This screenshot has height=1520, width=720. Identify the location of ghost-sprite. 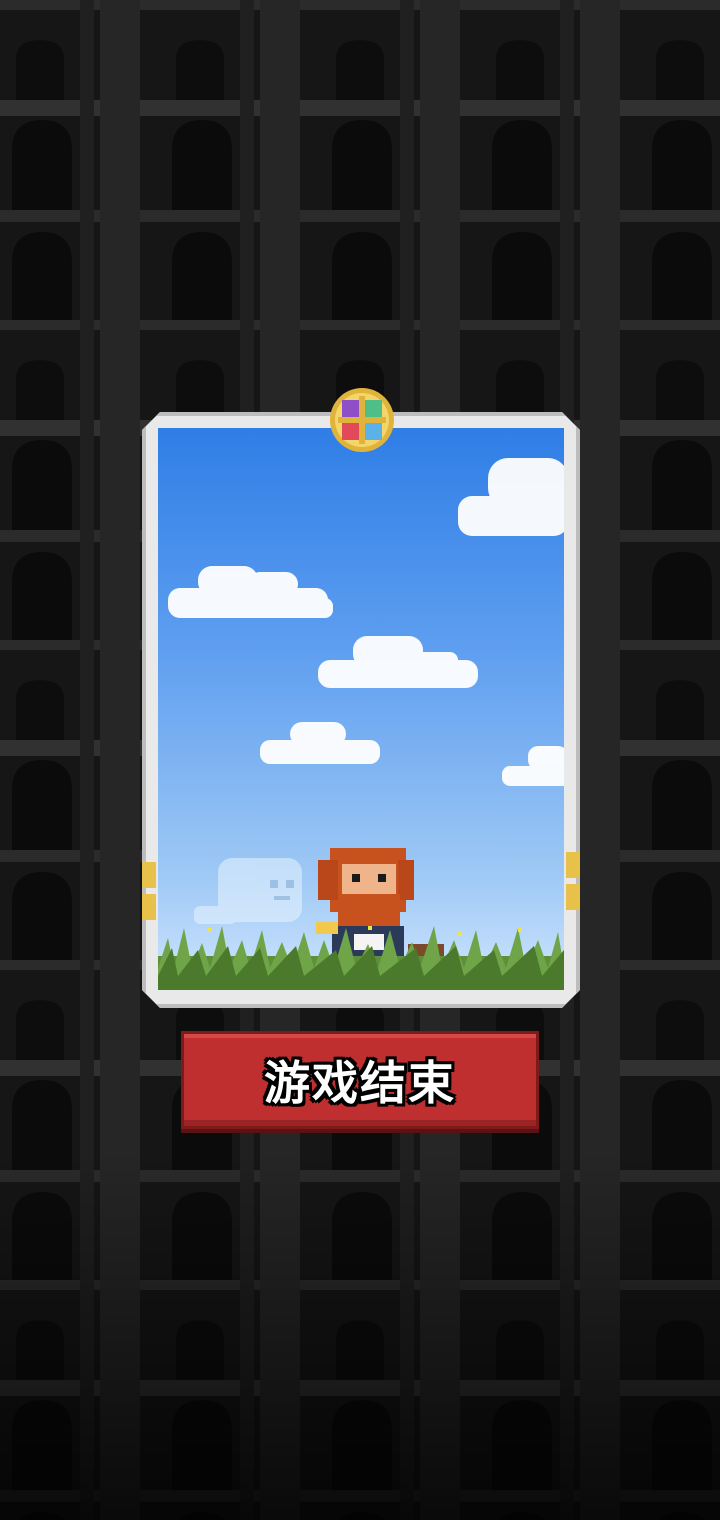
(248, 891).